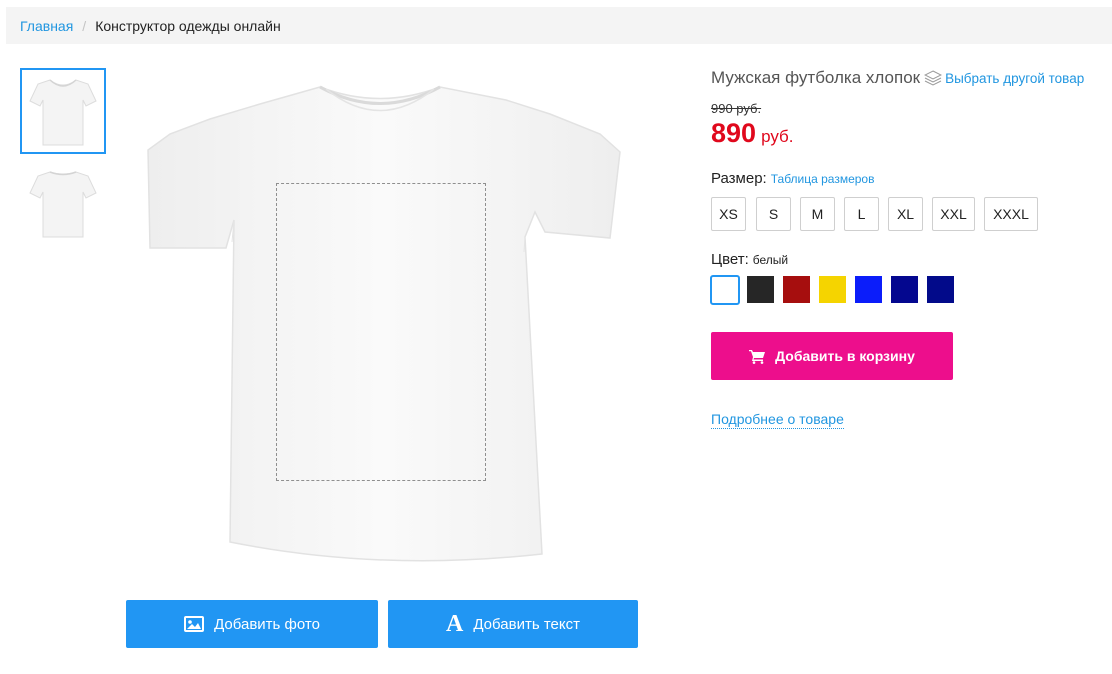  Describe the element at coordinates (455, 624) in the screenshot. I see `text-icon: A` at that location.